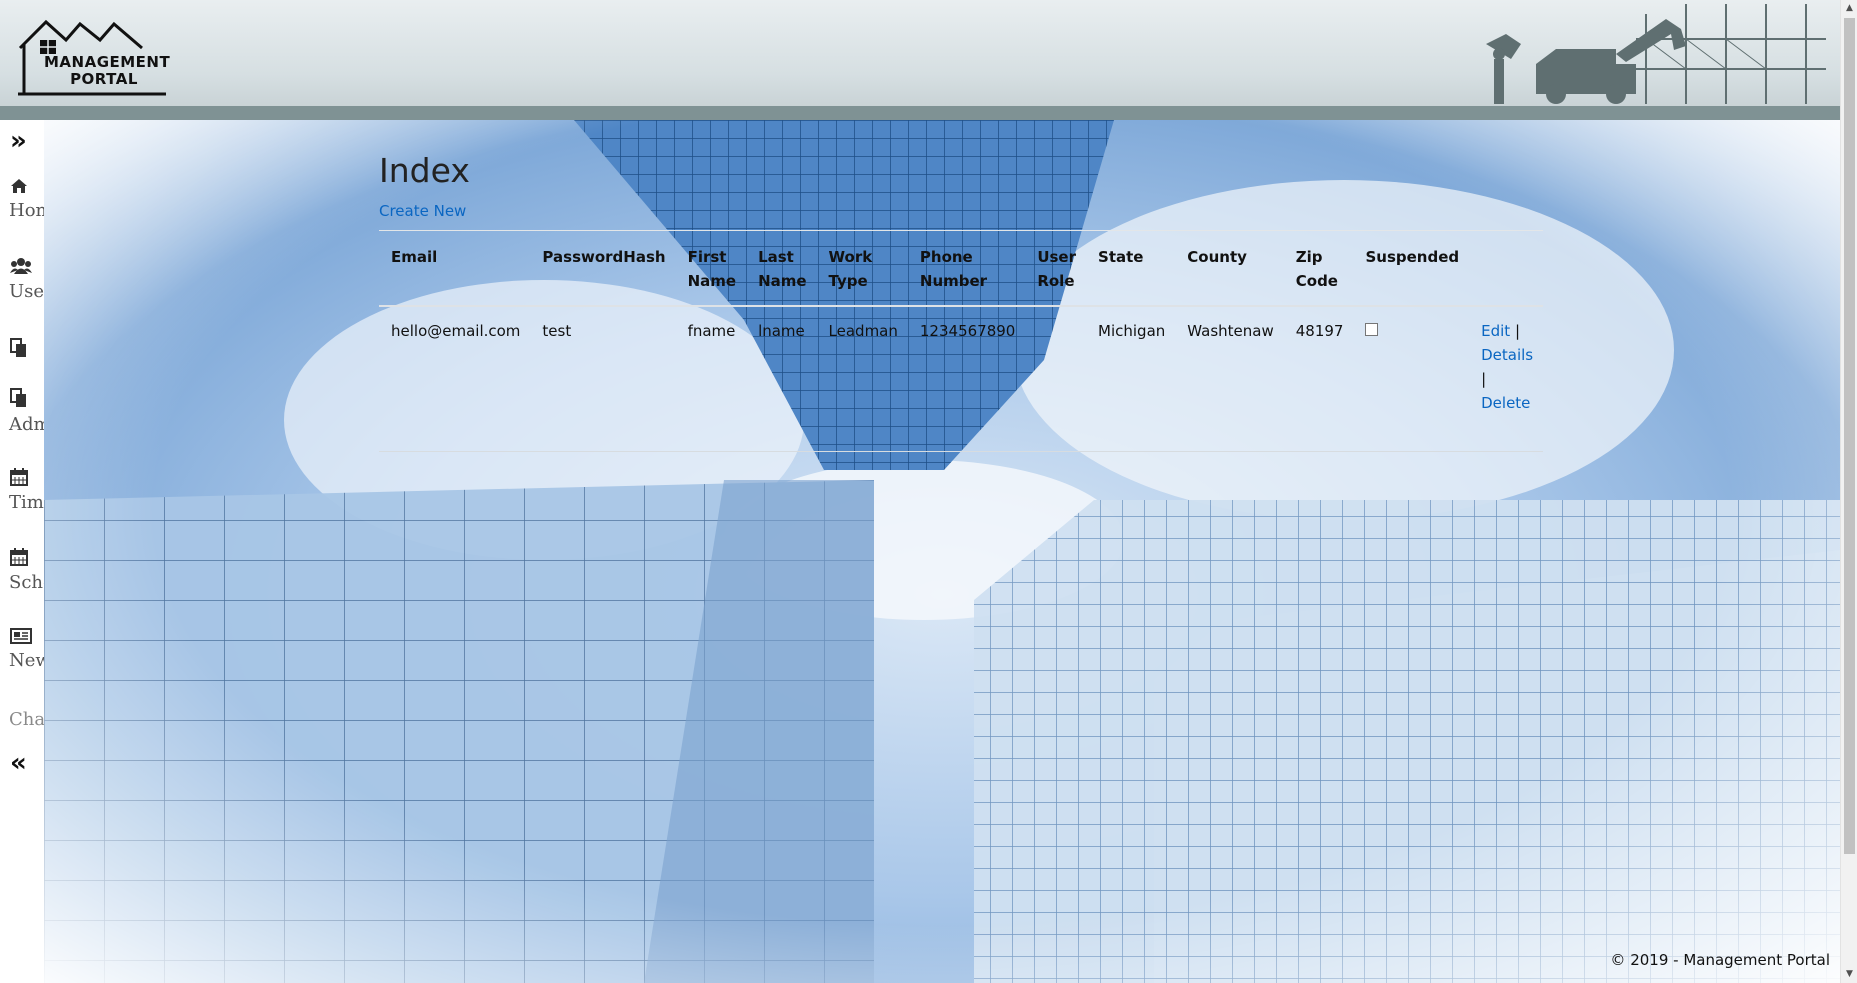 This screenshot has width=1857, height=983. Describe the element at coordinates (966, 268) in the screenshot. I see `column-header: Phone Number` at that location.